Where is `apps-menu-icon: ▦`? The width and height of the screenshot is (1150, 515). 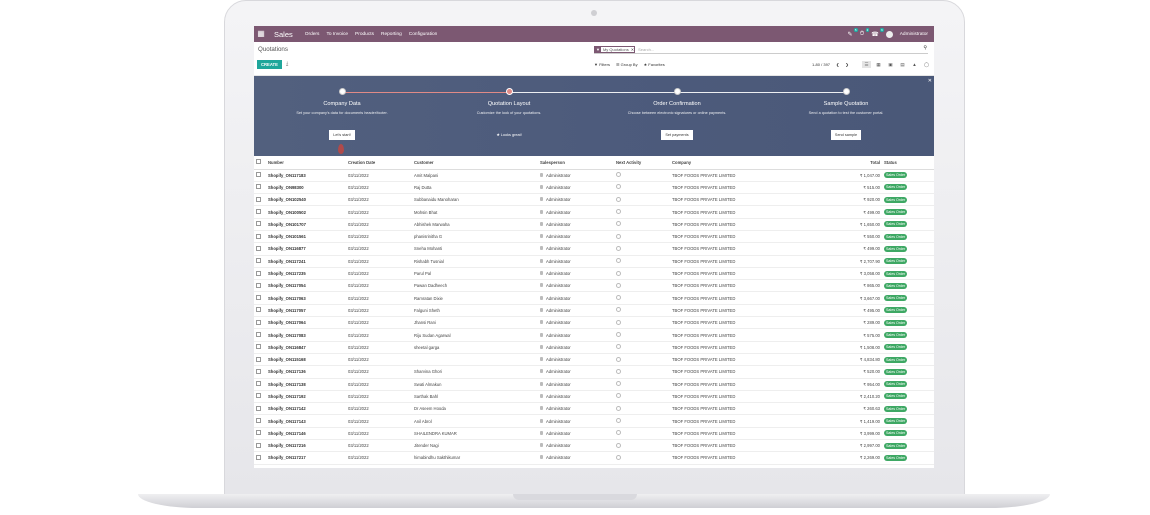
apps-menu-icon: ▦ is located at coordinates (261, 34).